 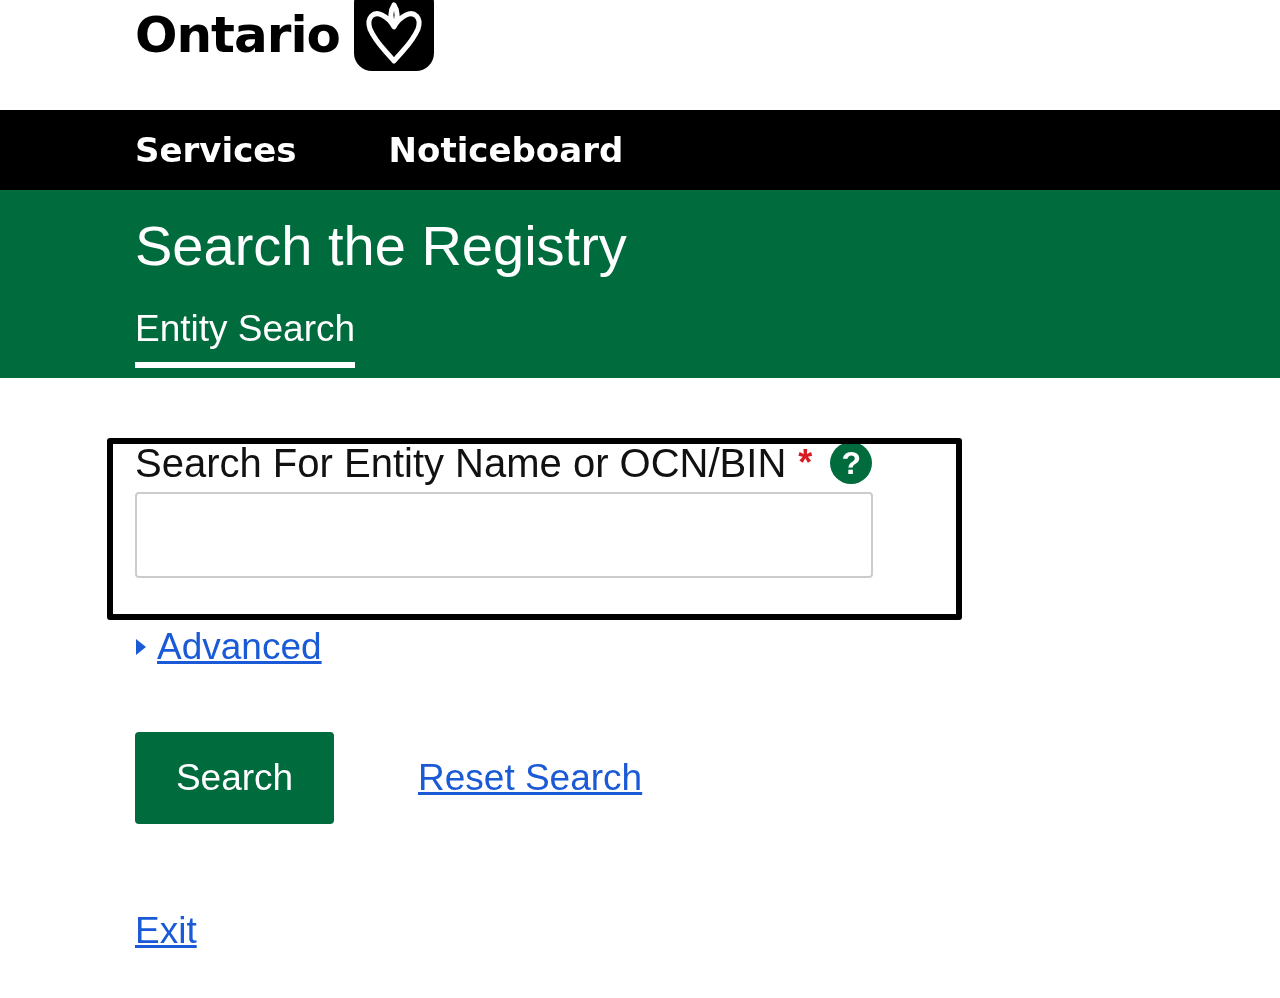 What do you see at coordinates (166, 931) in the screenshot?
I see `exit-link: Exit` at bounding box center [166, 931].